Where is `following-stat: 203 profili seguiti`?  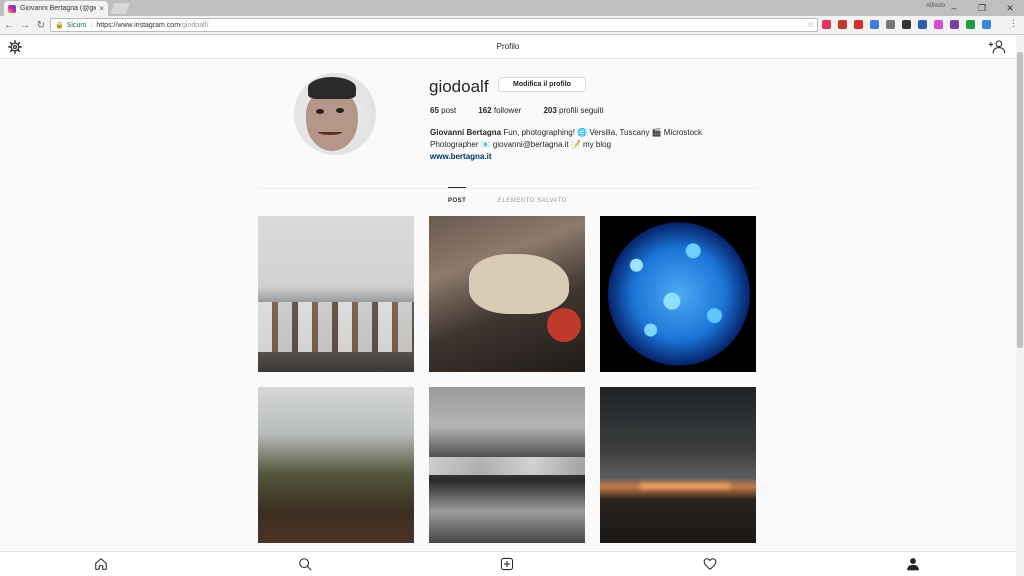 following-stat: 203 profili seguiti is located at coordinates (573, 110).